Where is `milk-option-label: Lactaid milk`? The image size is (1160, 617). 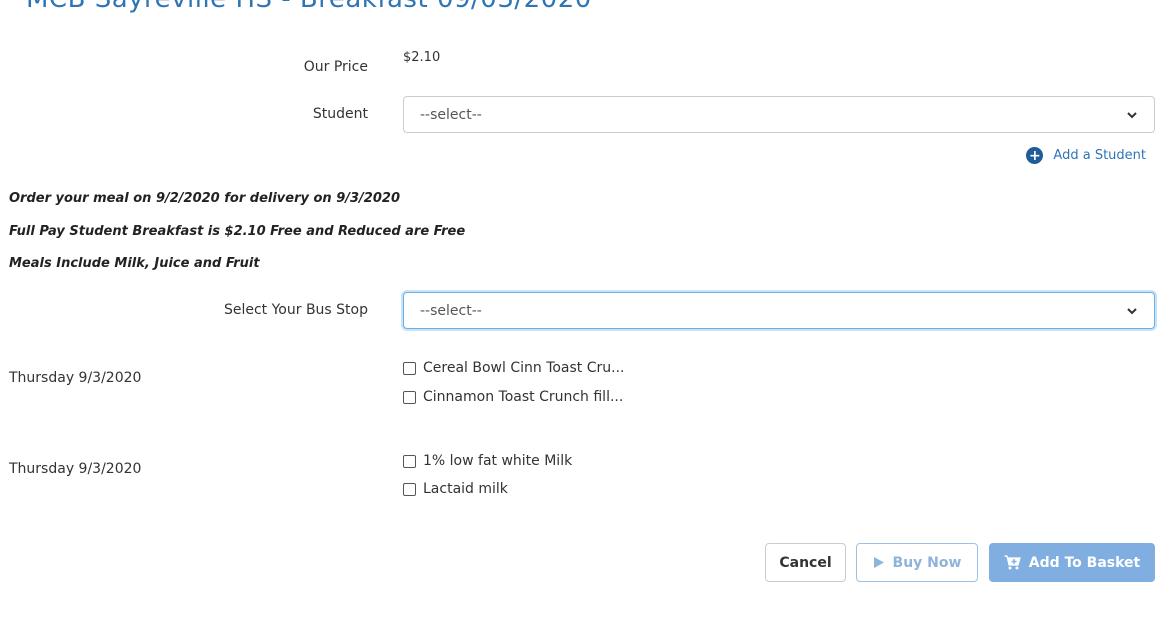
milk-option-label: Lactaid milk is located at coordinates (465, 489).